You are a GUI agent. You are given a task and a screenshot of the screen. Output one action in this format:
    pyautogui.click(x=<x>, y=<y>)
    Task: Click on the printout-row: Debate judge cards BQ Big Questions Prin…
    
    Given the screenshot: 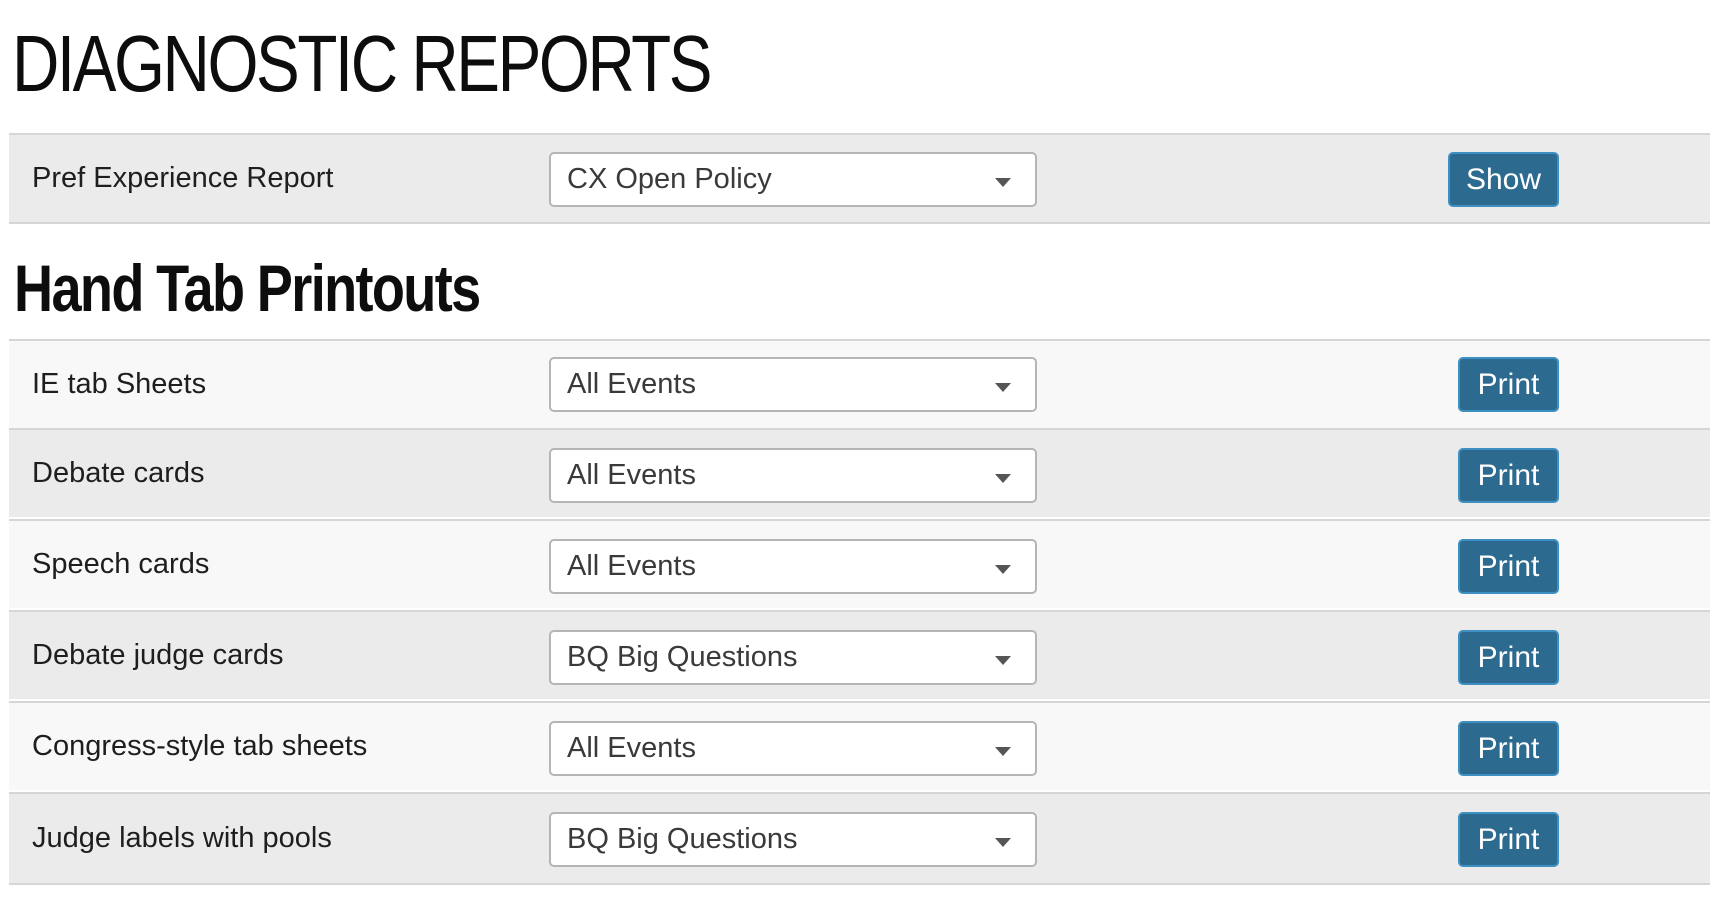 What is the action you would take?
    pyautogui.click(x=859, y=654)
    